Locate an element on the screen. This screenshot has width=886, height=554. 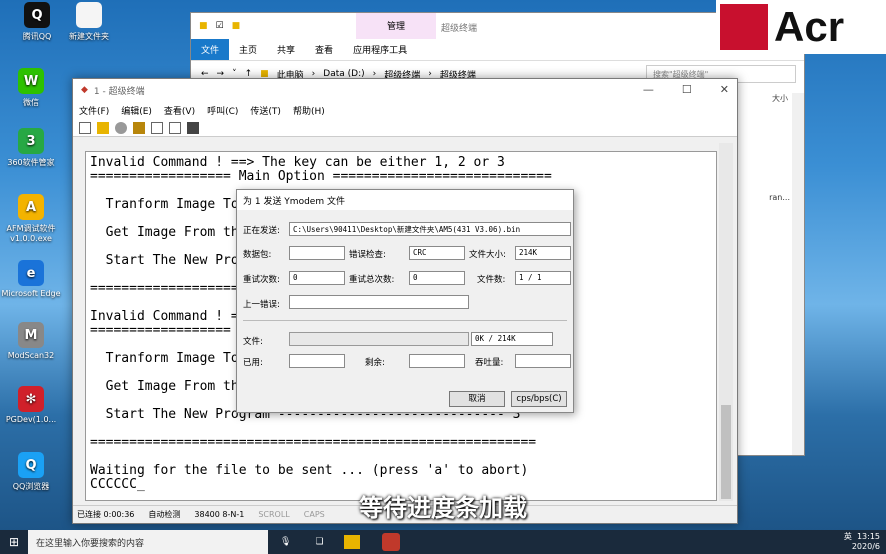
tab-share: 共享 is located at coordinates (286, 49).